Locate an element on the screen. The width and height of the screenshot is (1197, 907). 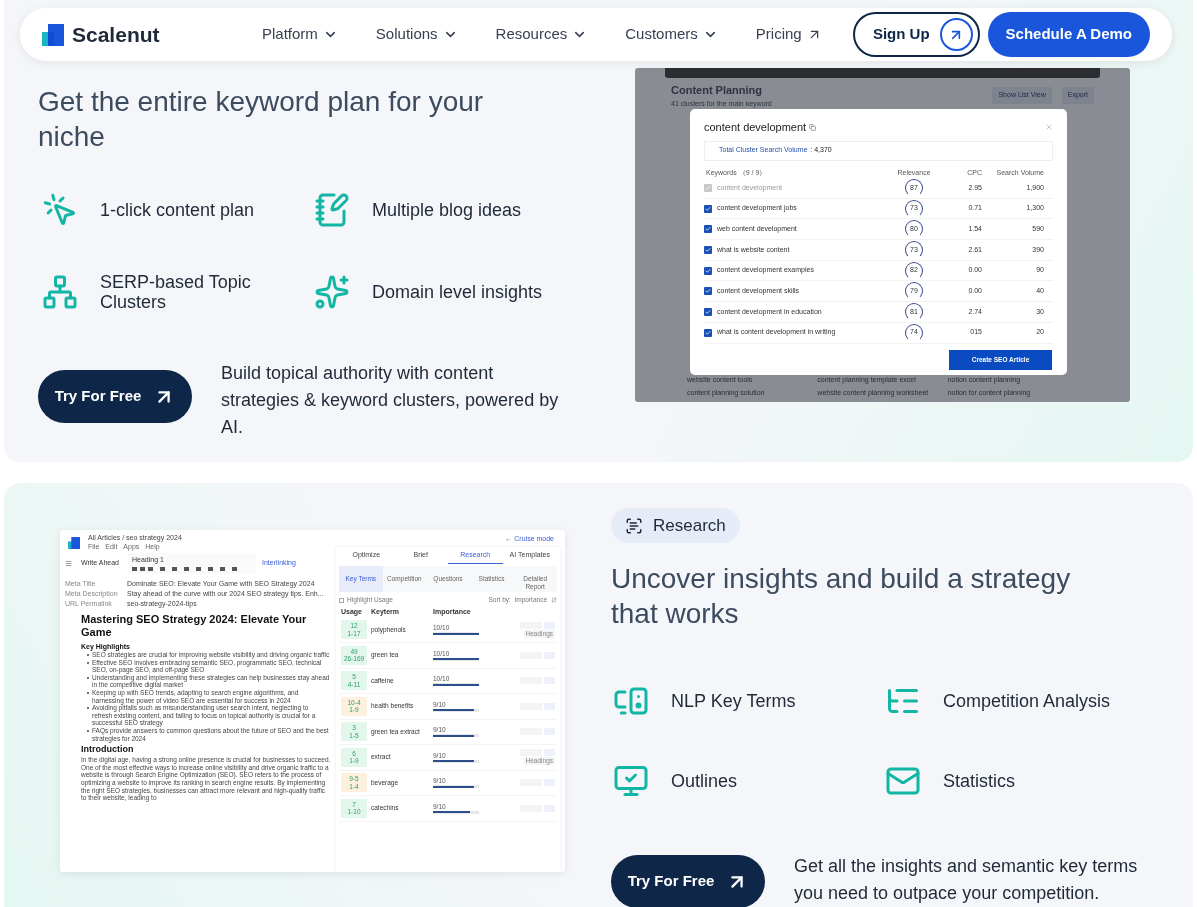
menu-icon is located at coordinates (68, 563).